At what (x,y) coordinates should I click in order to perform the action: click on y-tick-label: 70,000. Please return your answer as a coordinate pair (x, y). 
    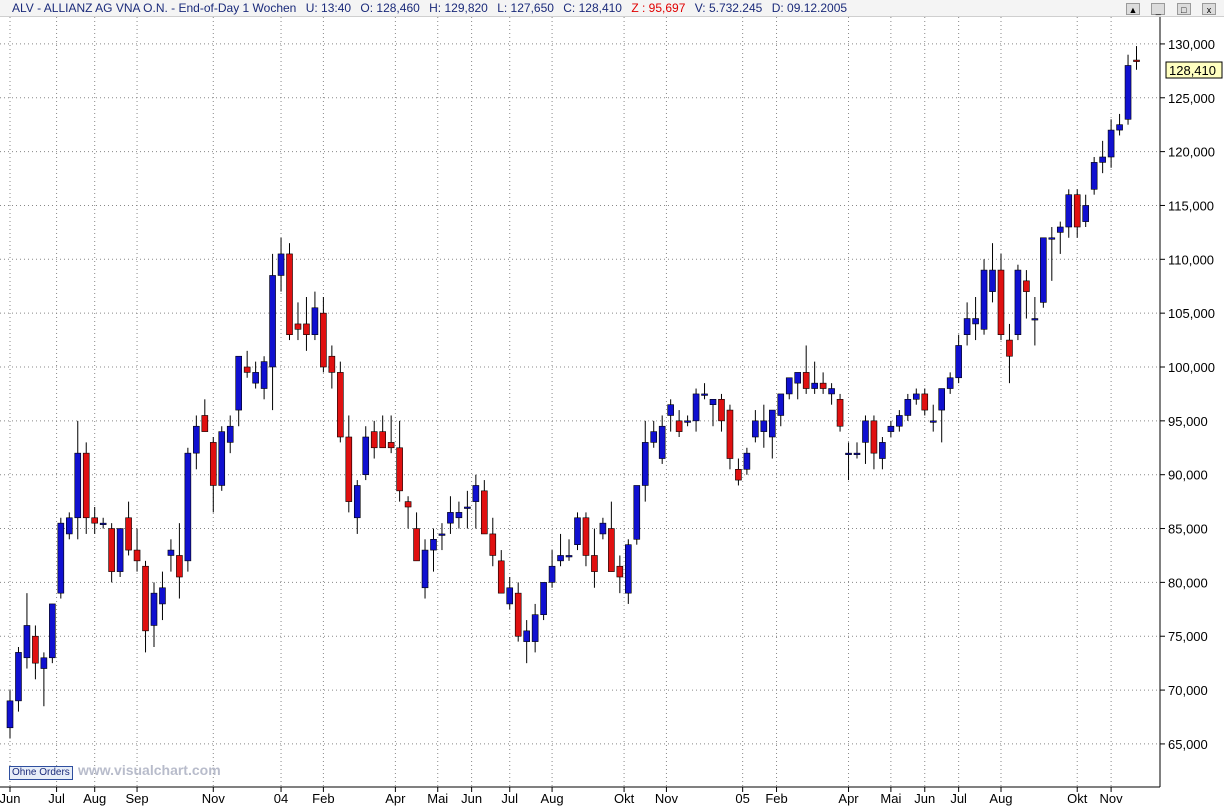
    Looking at the image, I should click on (1188, 690).